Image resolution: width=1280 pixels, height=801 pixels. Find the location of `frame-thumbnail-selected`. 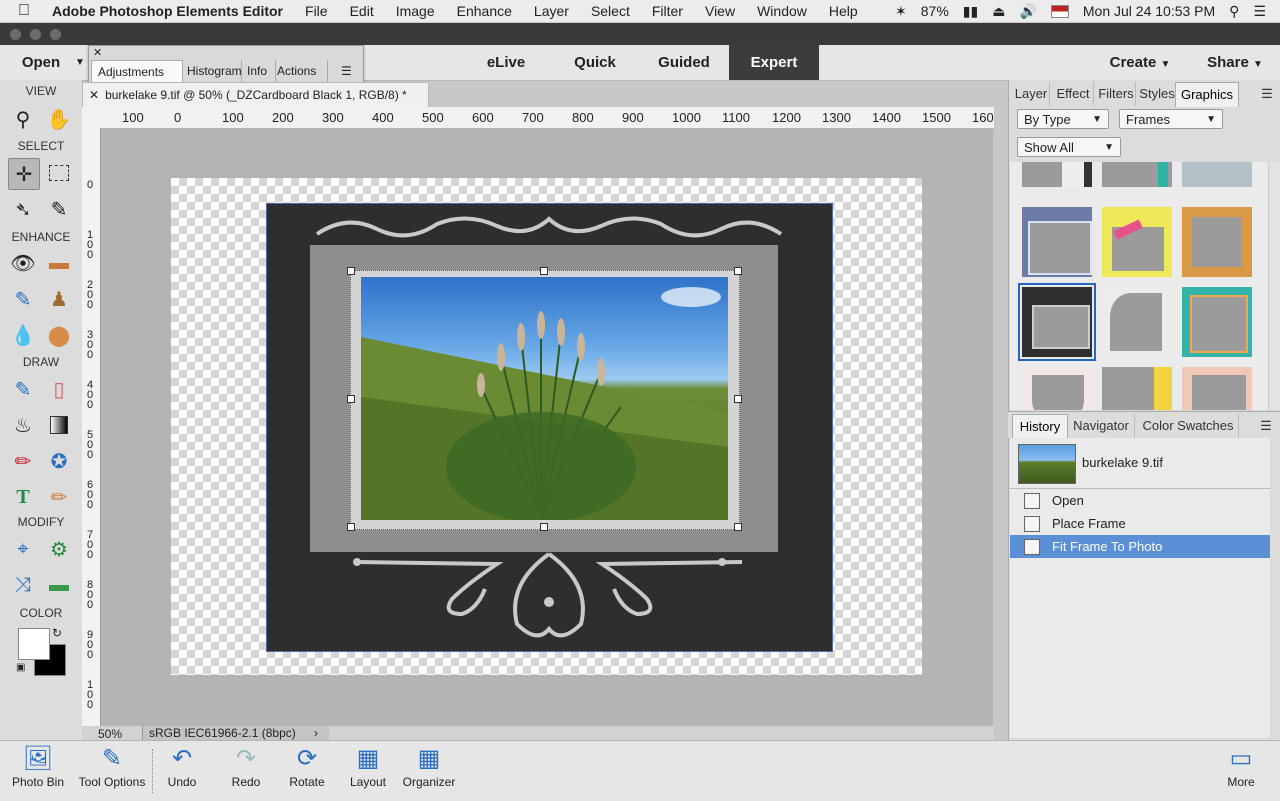

frame-thumbnail-selected is located at coordinates (1057, 322).